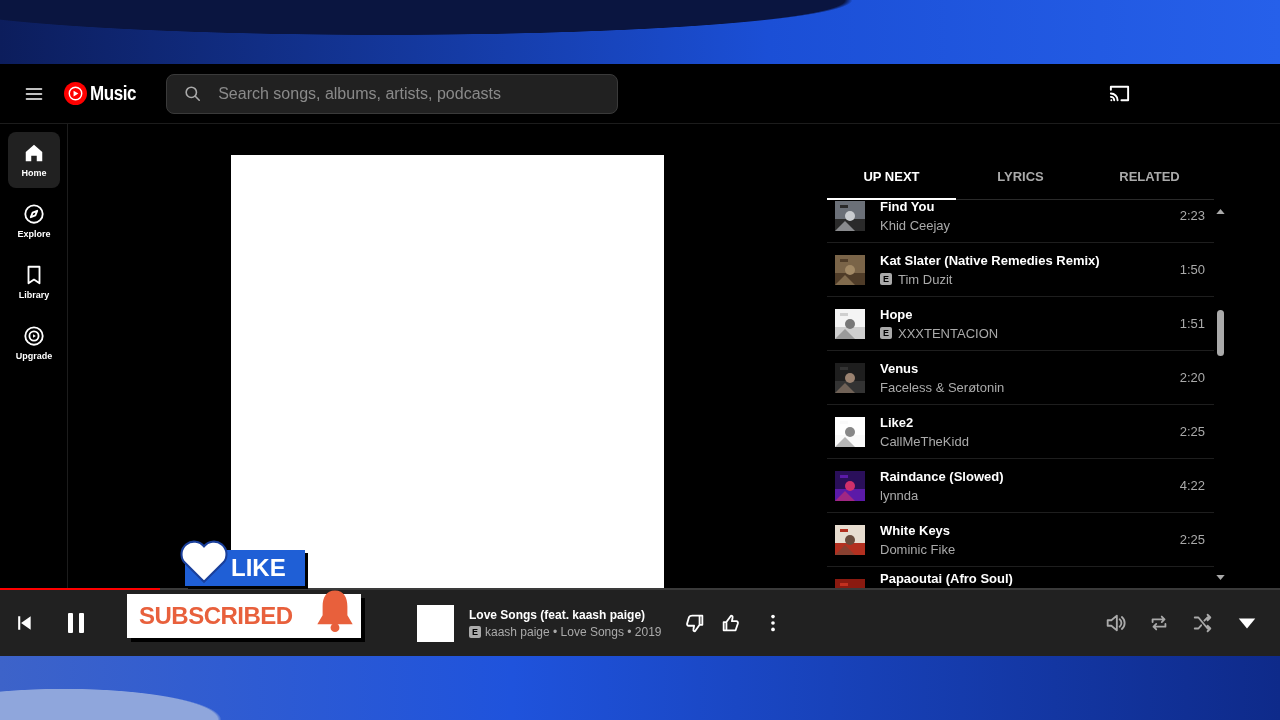 The image size is (1280, 720). Describe the element at coordinates (1020, 540) in the screenshot. I see `queue-row: White Keys Dominic Fike 2:25` at that location.